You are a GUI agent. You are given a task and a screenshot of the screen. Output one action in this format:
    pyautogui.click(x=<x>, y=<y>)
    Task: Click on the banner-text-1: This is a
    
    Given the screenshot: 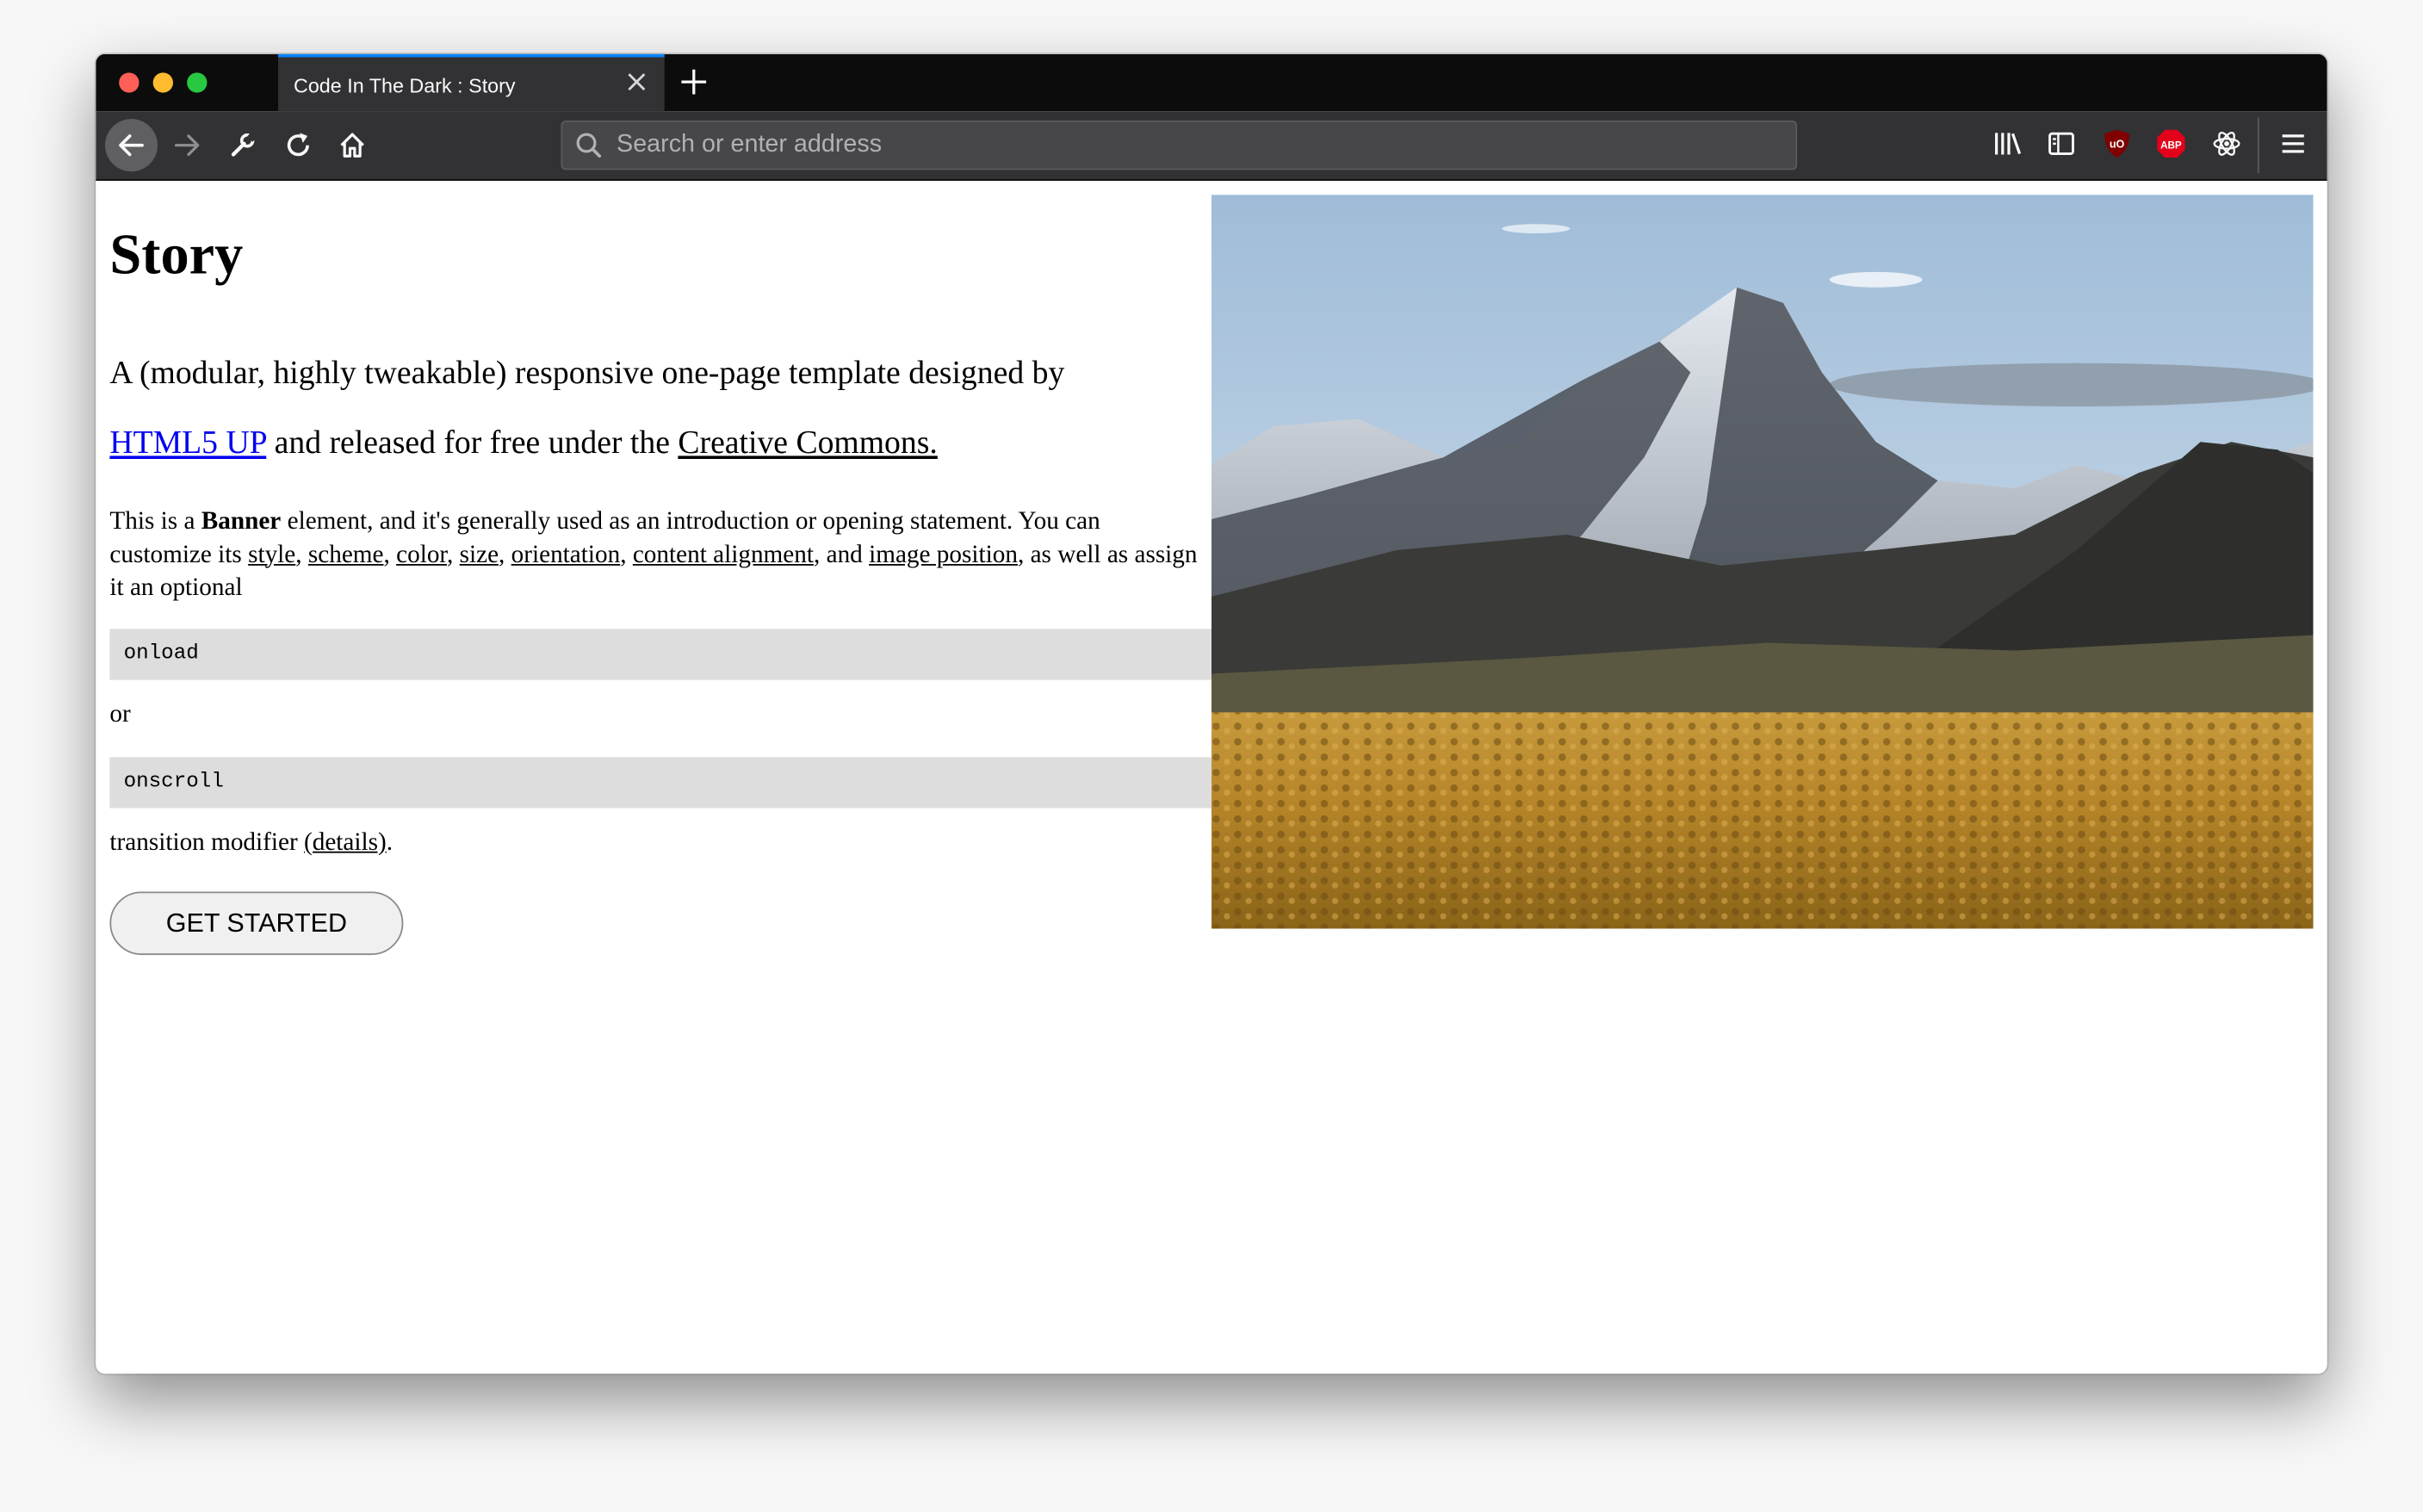 What is the action you would take?
    pyautogui.click(x=155, y=520)
    